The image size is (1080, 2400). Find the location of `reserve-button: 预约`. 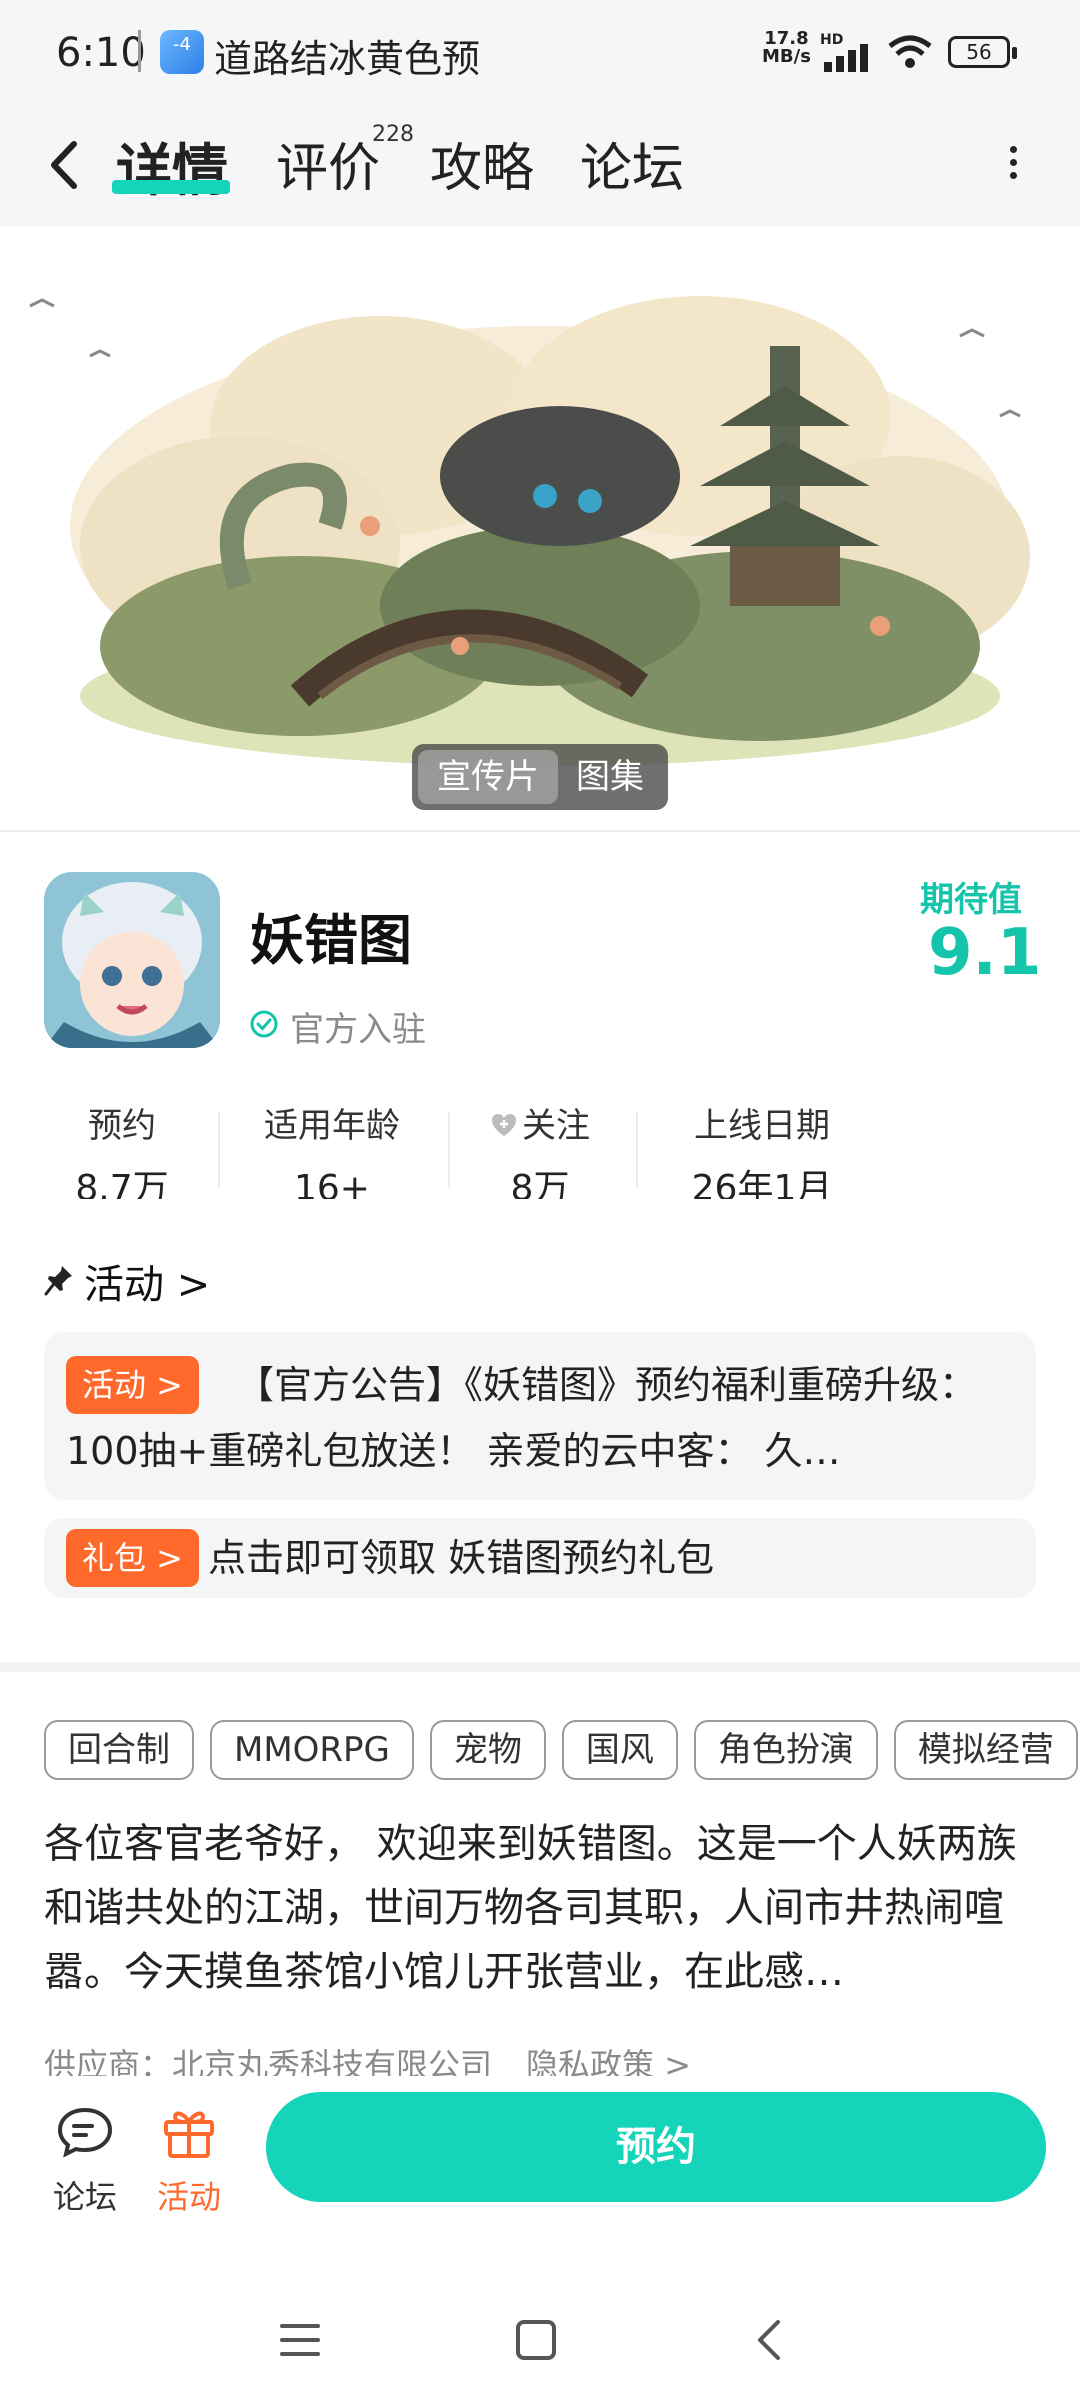

reserve-button: 预约 is located at coordinates (656, 2147).